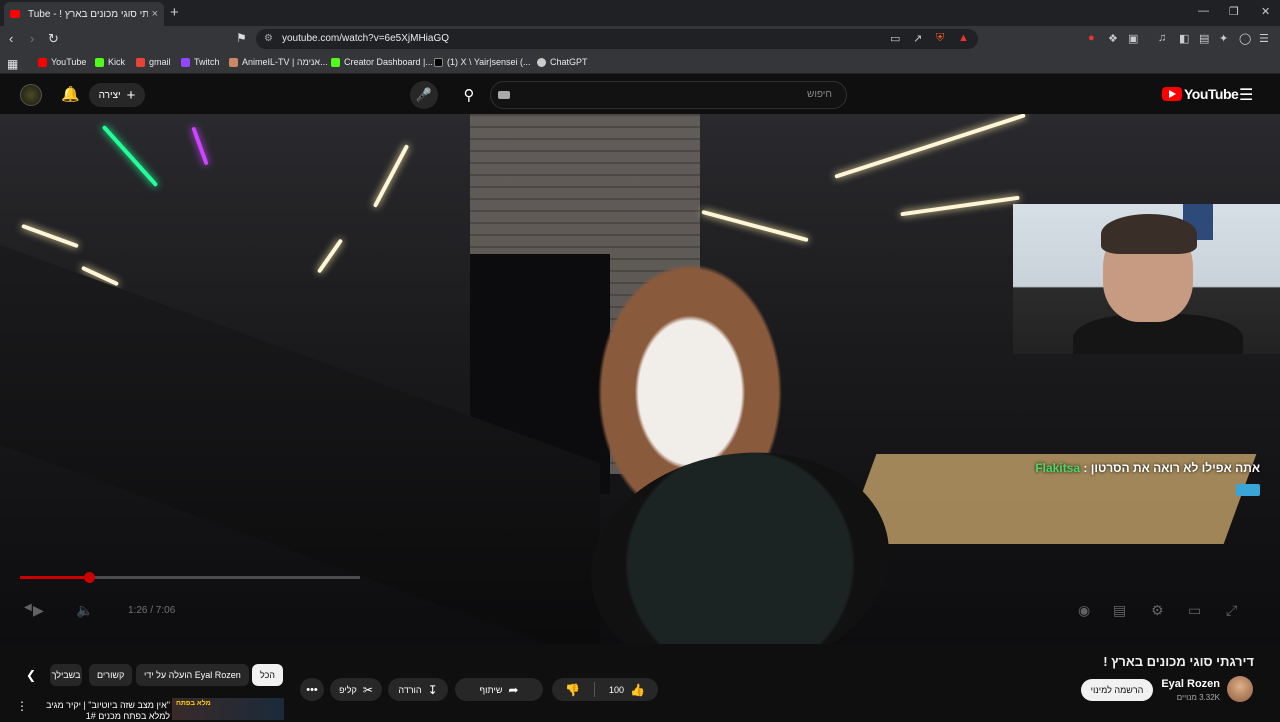 The width and height of the screenshot is (1280, 722). I want to click on settings-gear-icon: ⚙, so click(1157, 610).